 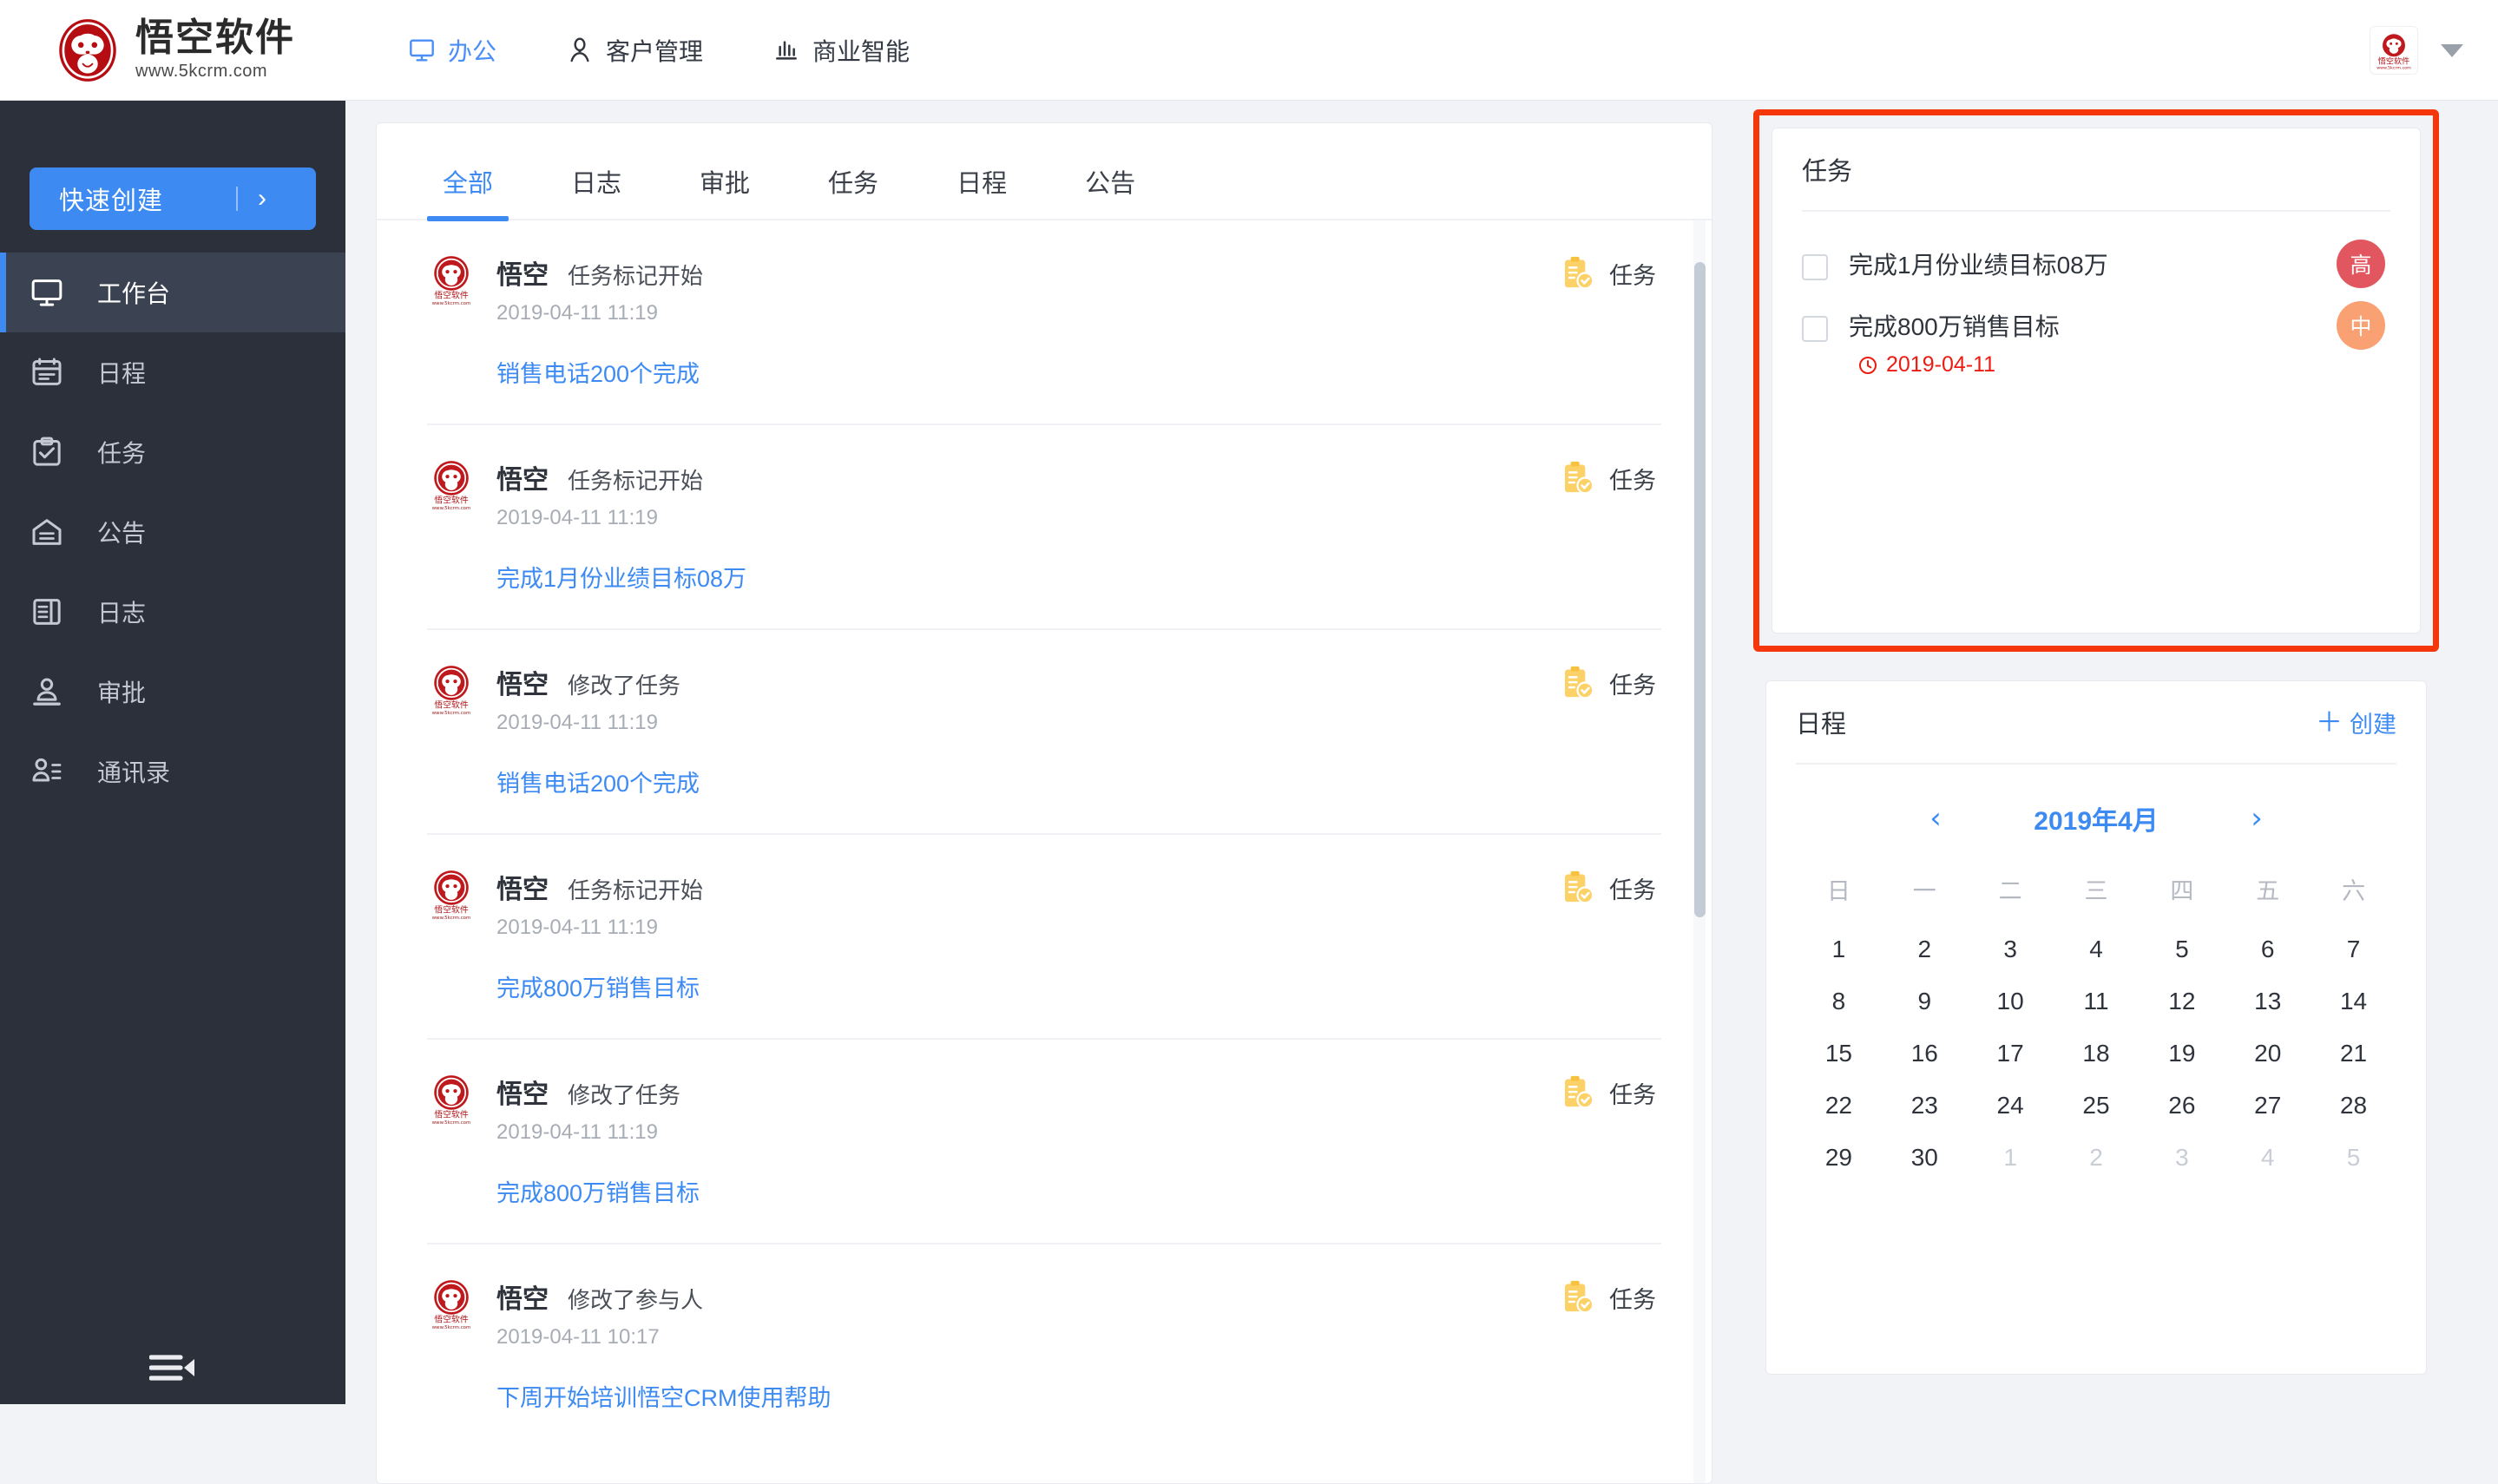 I want to click on calendar-day: 29, so click(x=1839, y=1158).